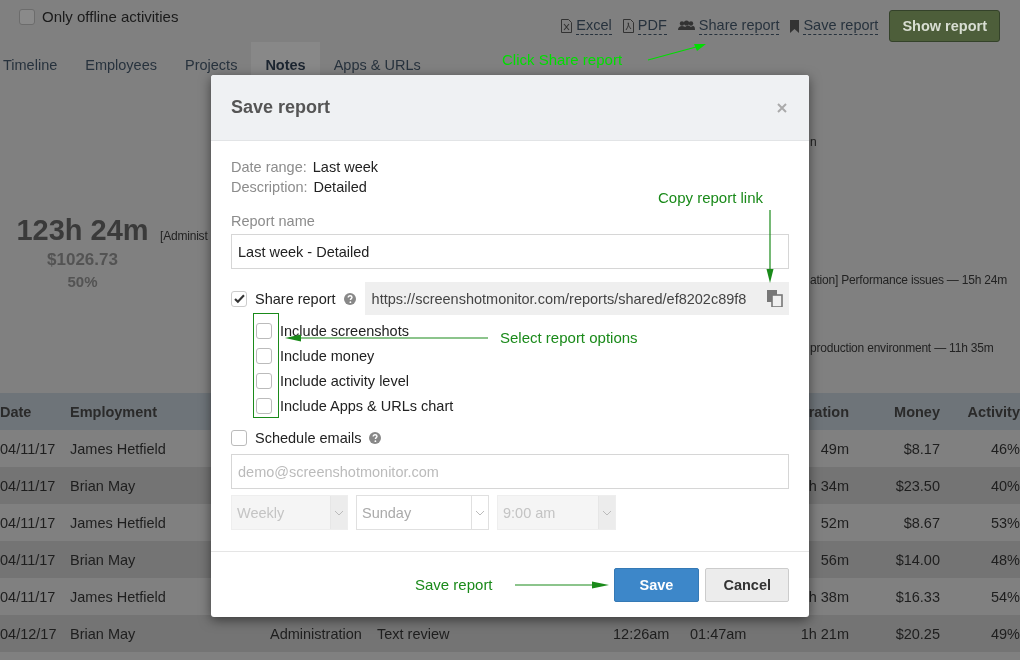  I want to click on annotation-label: Copy report link, so click(711, 198).